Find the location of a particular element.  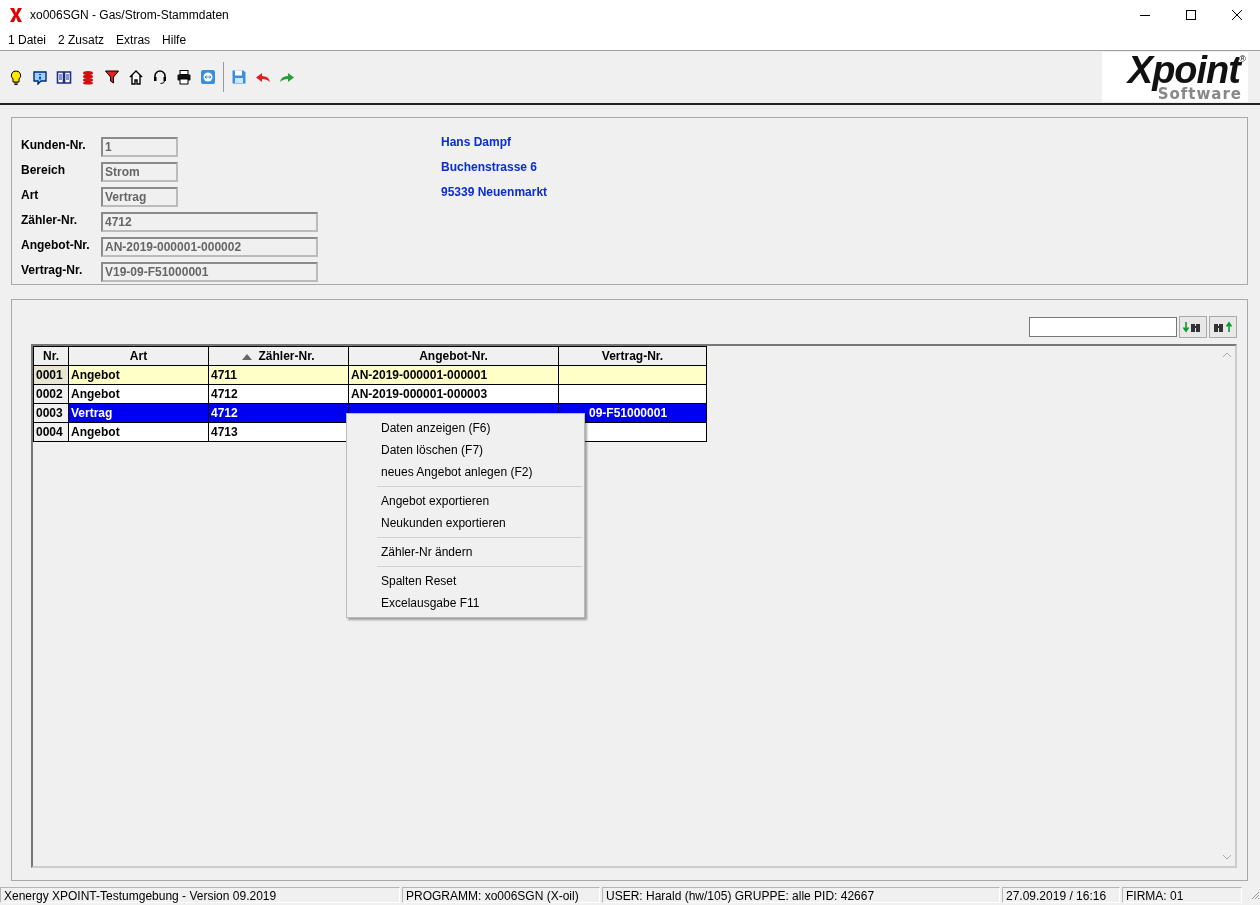

resize-grip-icon is located at coordinates (1255, 895).